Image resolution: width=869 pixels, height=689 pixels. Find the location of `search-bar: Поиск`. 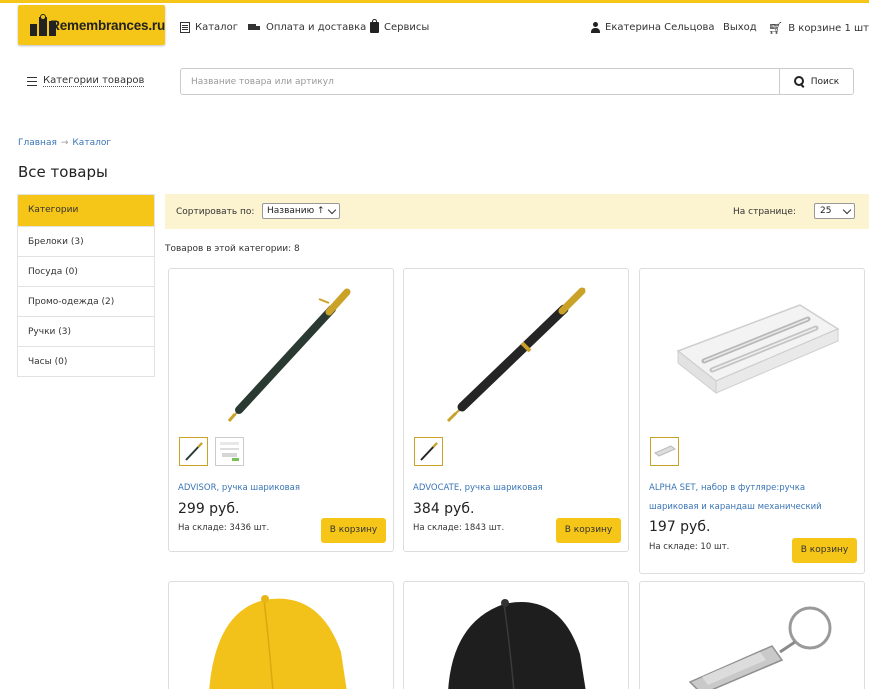

search-bar: Поиск is located at coordinates (517, 81).